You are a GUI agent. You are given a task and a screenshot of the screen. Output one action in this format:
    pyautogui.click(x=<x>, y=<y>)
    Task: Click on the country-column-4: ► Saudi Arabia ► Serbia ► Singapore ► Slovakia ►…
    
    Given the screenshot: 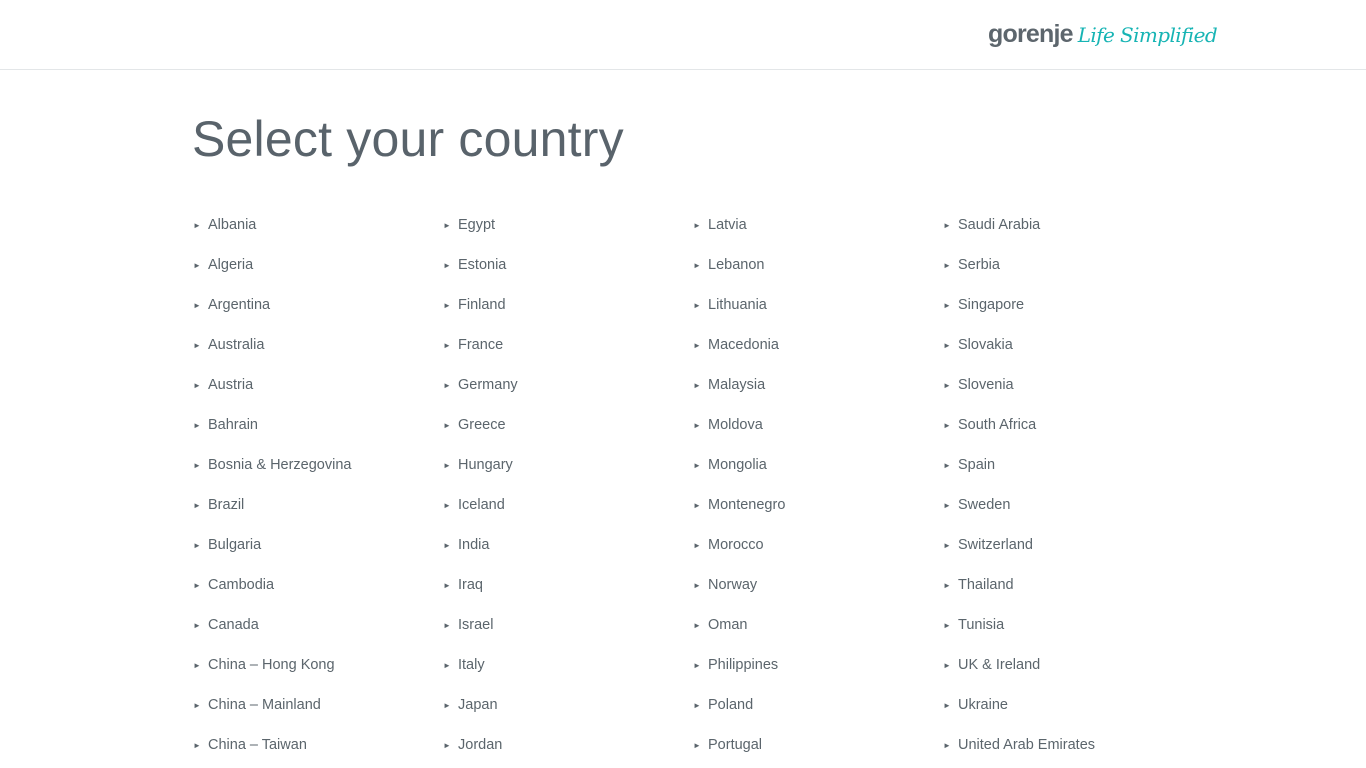 What is the action you would take?
    pyautogui.click(x=1068, y=485)
    